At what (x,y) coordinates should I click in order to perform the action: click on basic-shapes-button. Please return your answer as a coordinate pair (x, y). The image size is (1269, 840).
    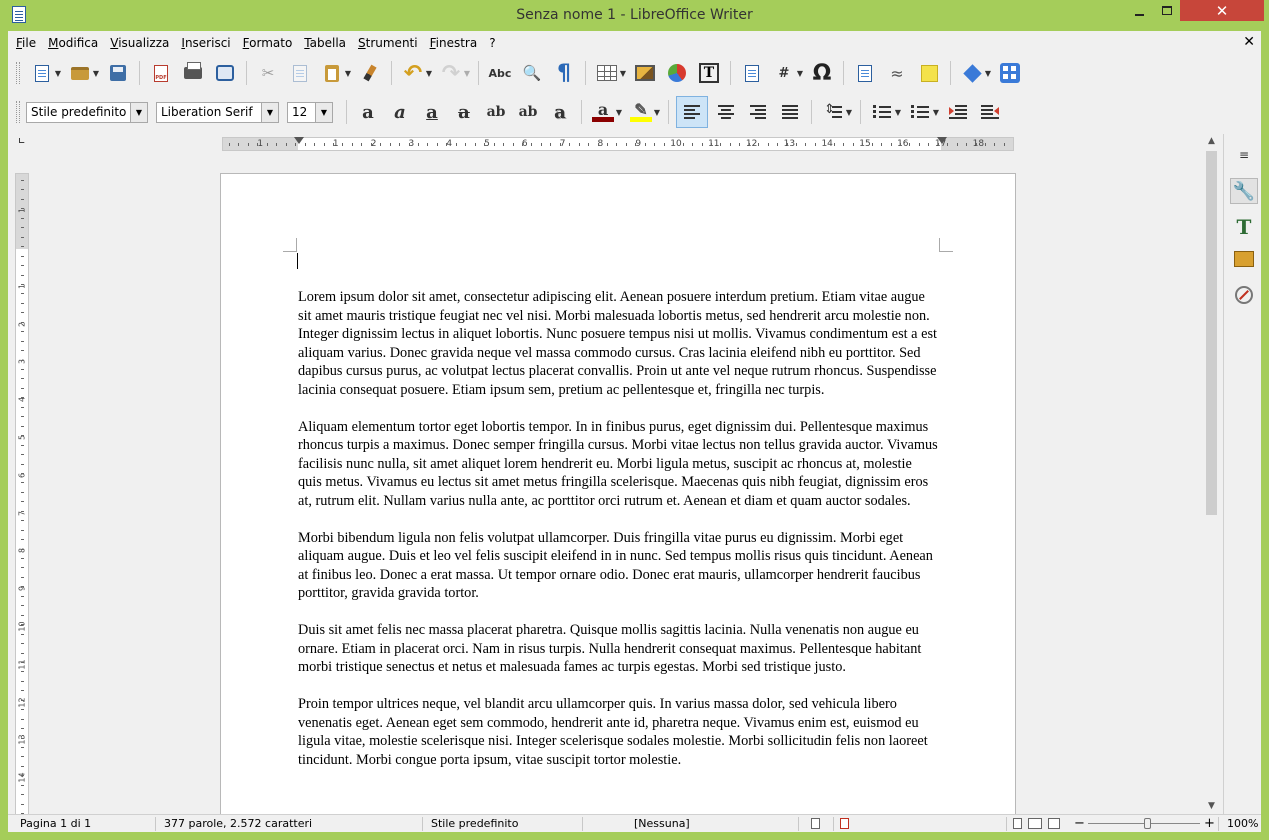
    Looking at the image, I should click on (972, 73).